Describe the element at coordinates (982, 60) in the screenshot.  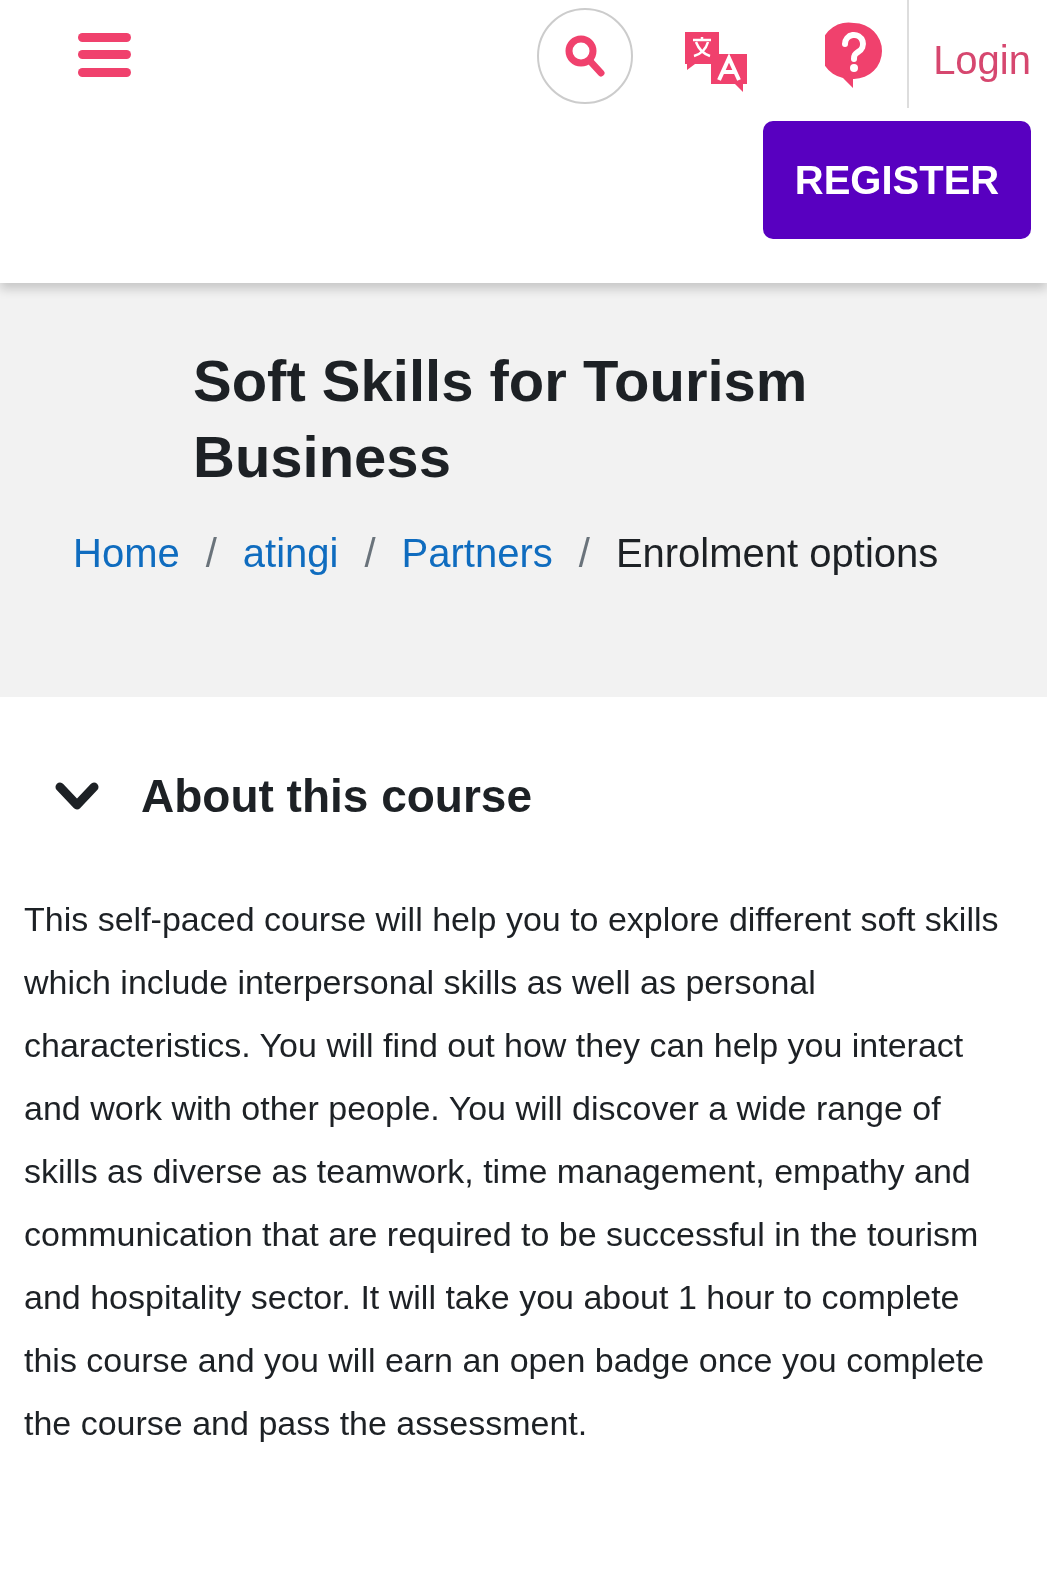
I see `login-link: Login` at that location.